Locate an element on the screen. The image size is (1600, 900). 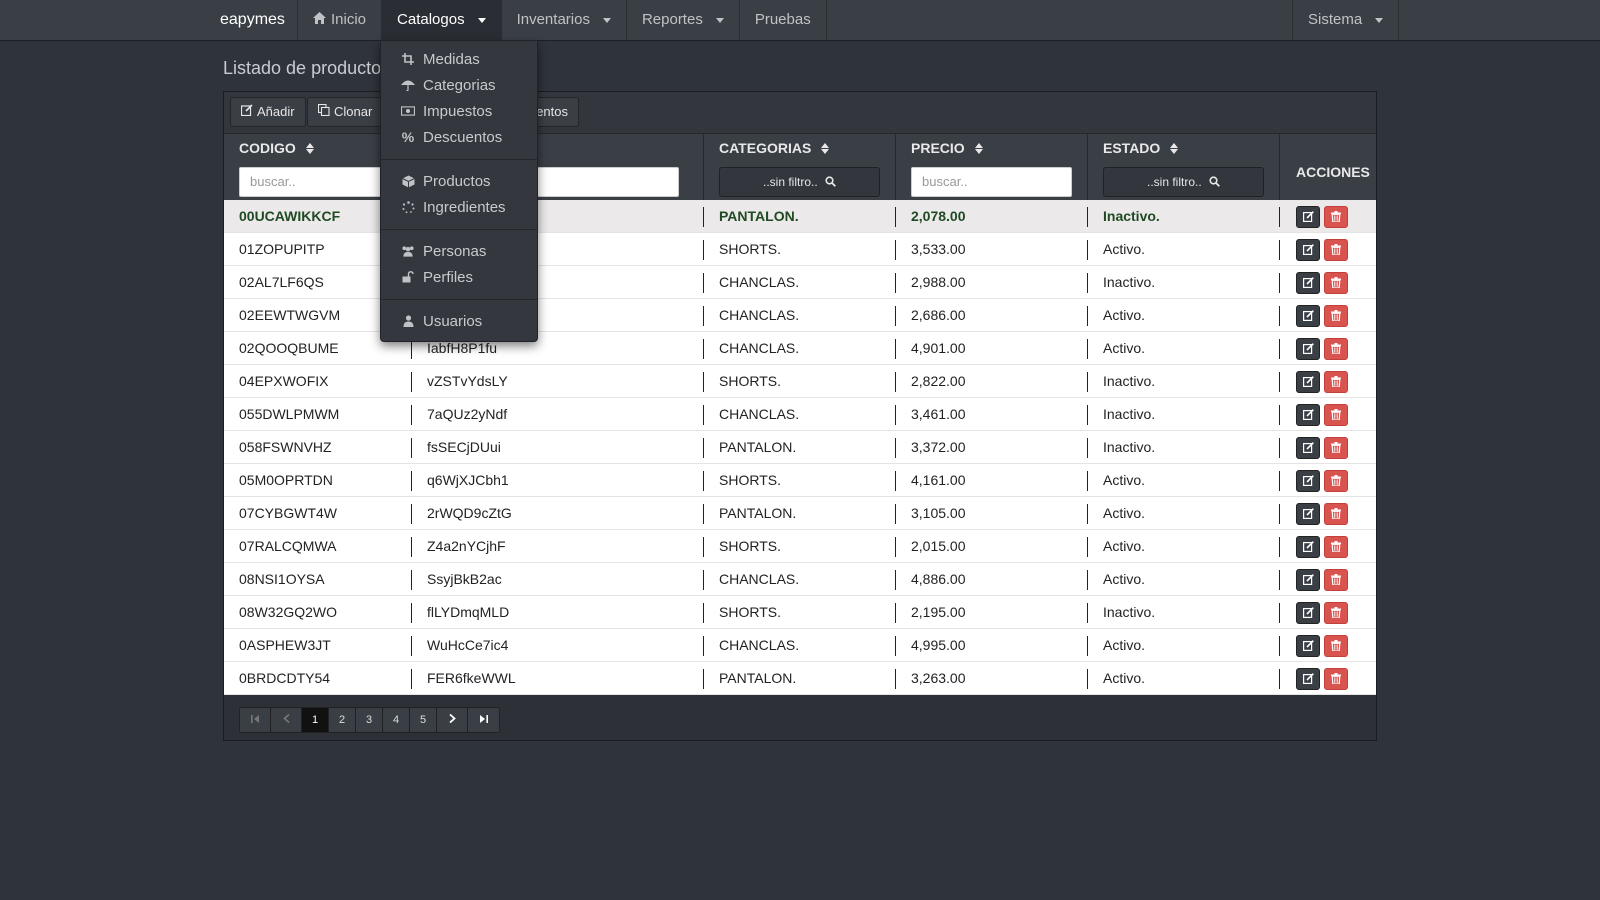
page-button: 3 is located at coordinates (369, 720).